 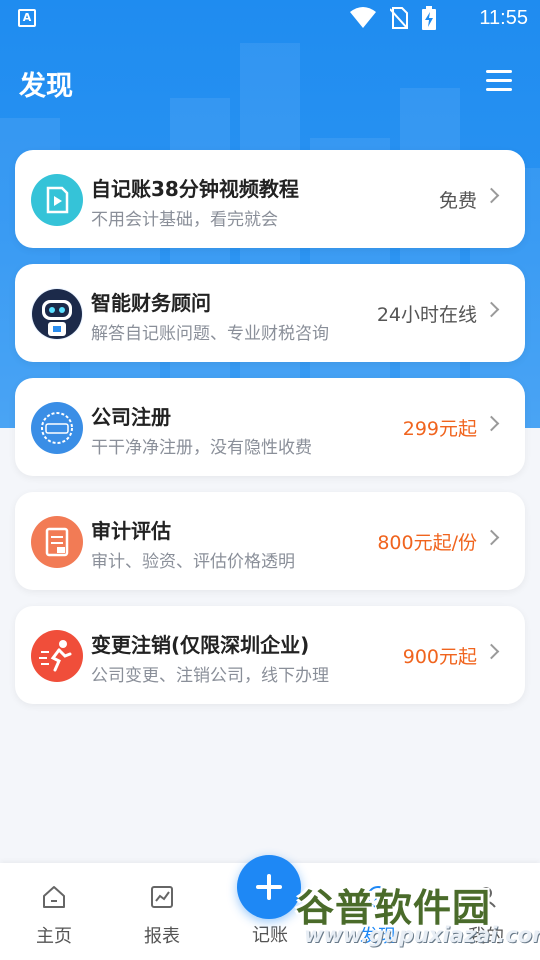 I want to click on status-time: 11:55, so click(x=503, y=18).